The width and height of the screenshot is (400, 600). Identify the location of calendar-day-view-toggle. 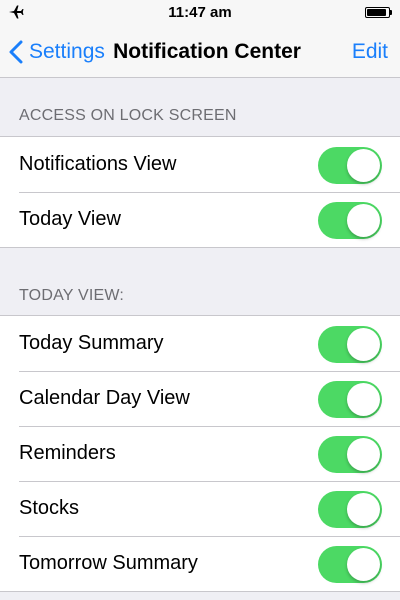
(350, 399).